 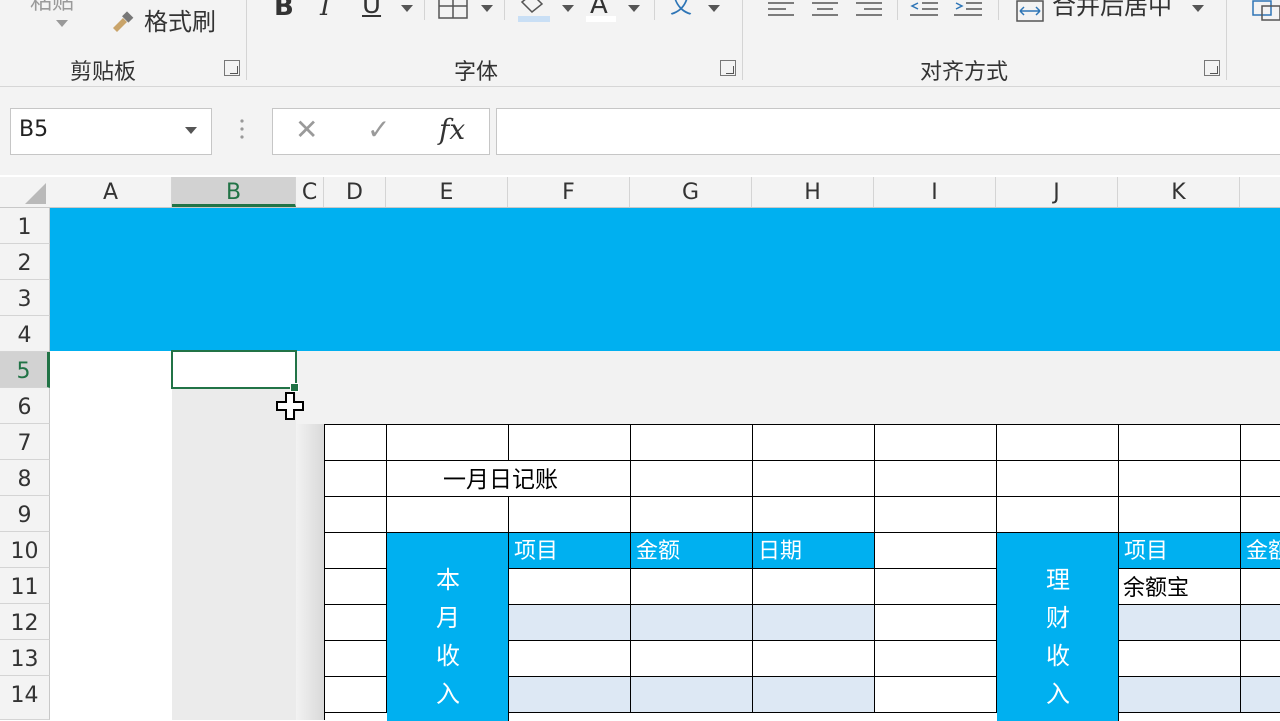 What do you see at coordinates (448, 627) in the screenshot?
I see `income-section-label: 本 月 收 入` at bounding box center [448, 627].